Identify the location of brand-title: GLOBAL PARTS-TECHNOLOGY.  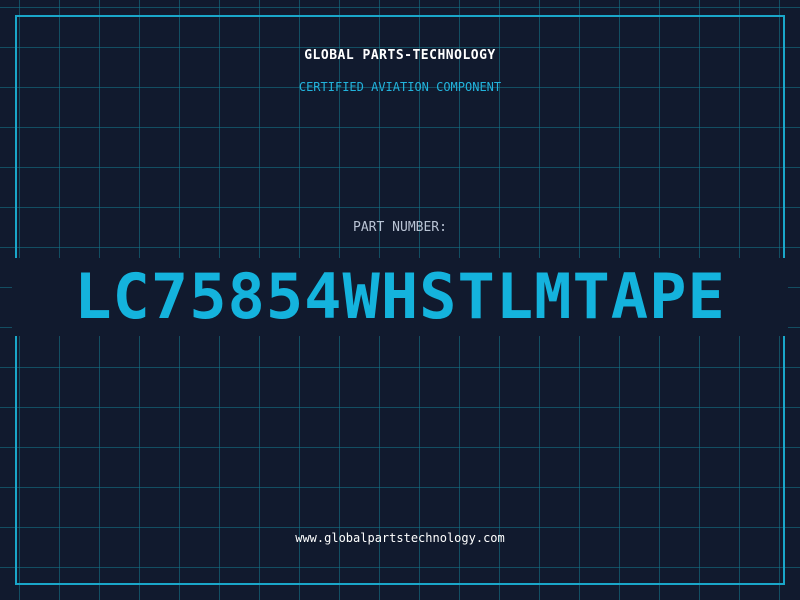
(400, 55).